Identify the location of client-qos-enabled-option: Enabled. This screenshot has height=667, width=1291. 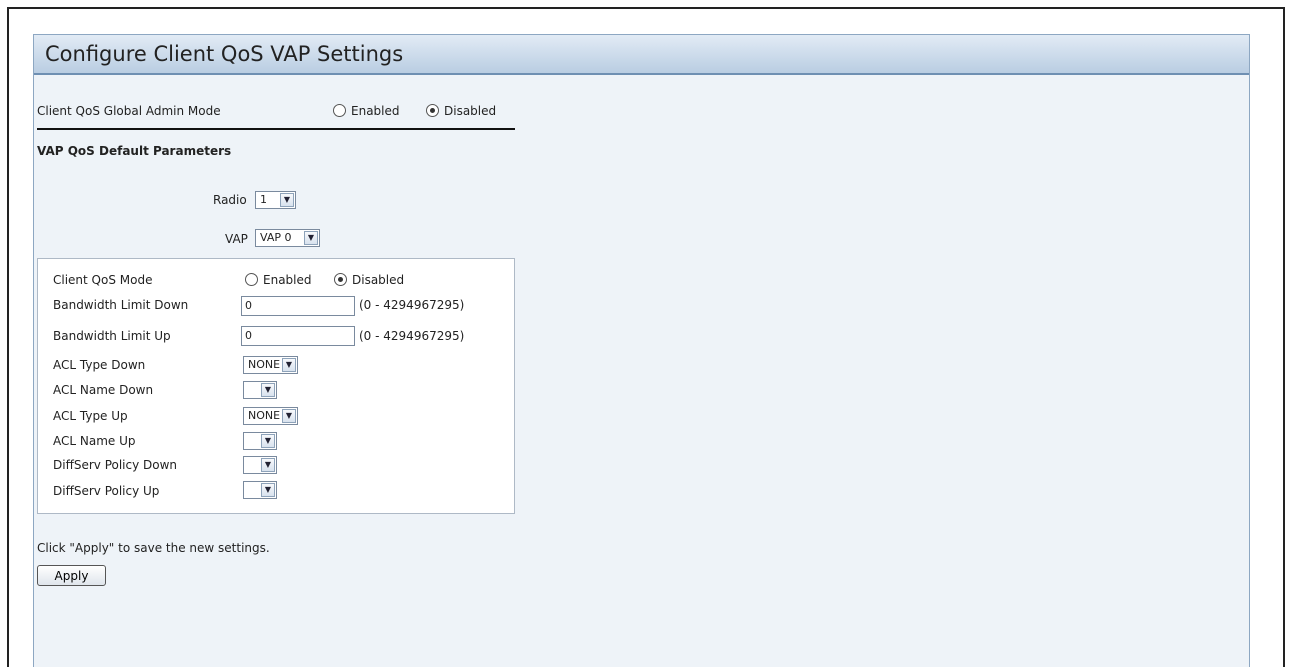
(278, 280).